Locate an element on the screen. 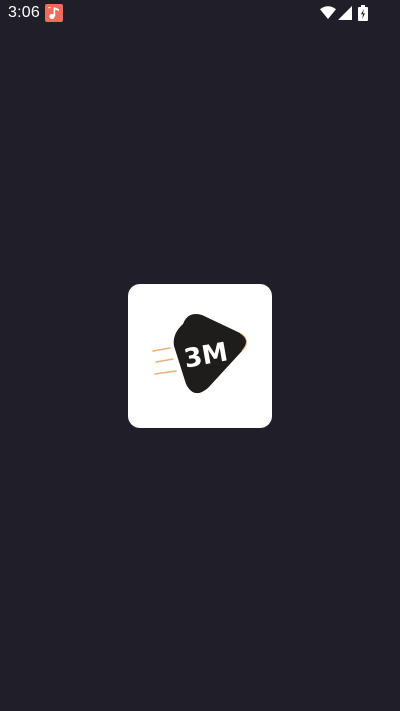  wifi-icon is located at coordinates (328, 13).